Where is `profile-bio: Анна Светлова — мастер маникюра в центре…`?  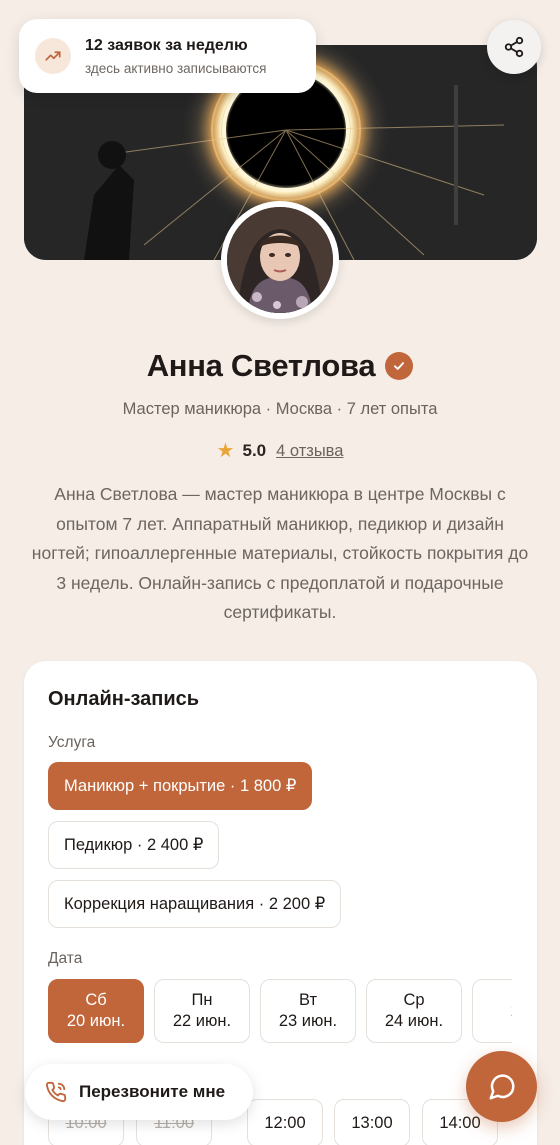 profile-bio: Анна Светлова — мастер маникюра в центре… is located at coordinates (280, 553).